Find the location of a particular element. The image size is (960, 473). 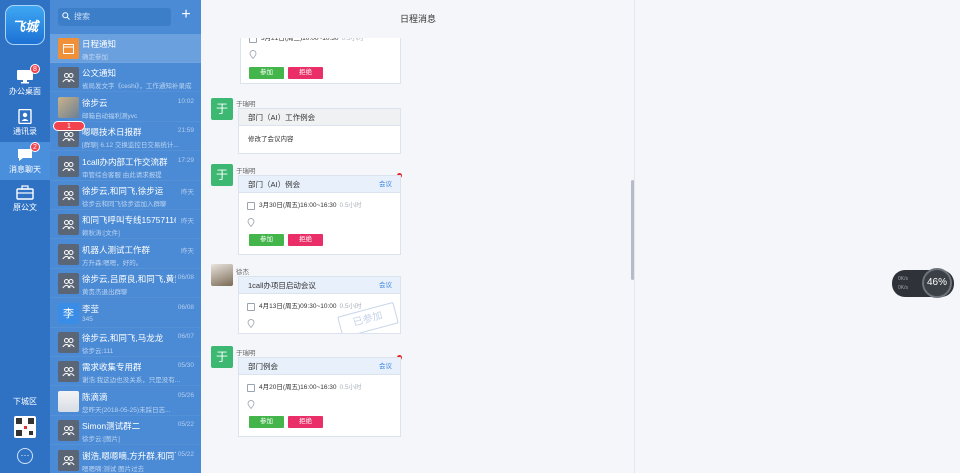

conversation-item: 李李莹 345 06/08 is located at coordinates (125, 313).